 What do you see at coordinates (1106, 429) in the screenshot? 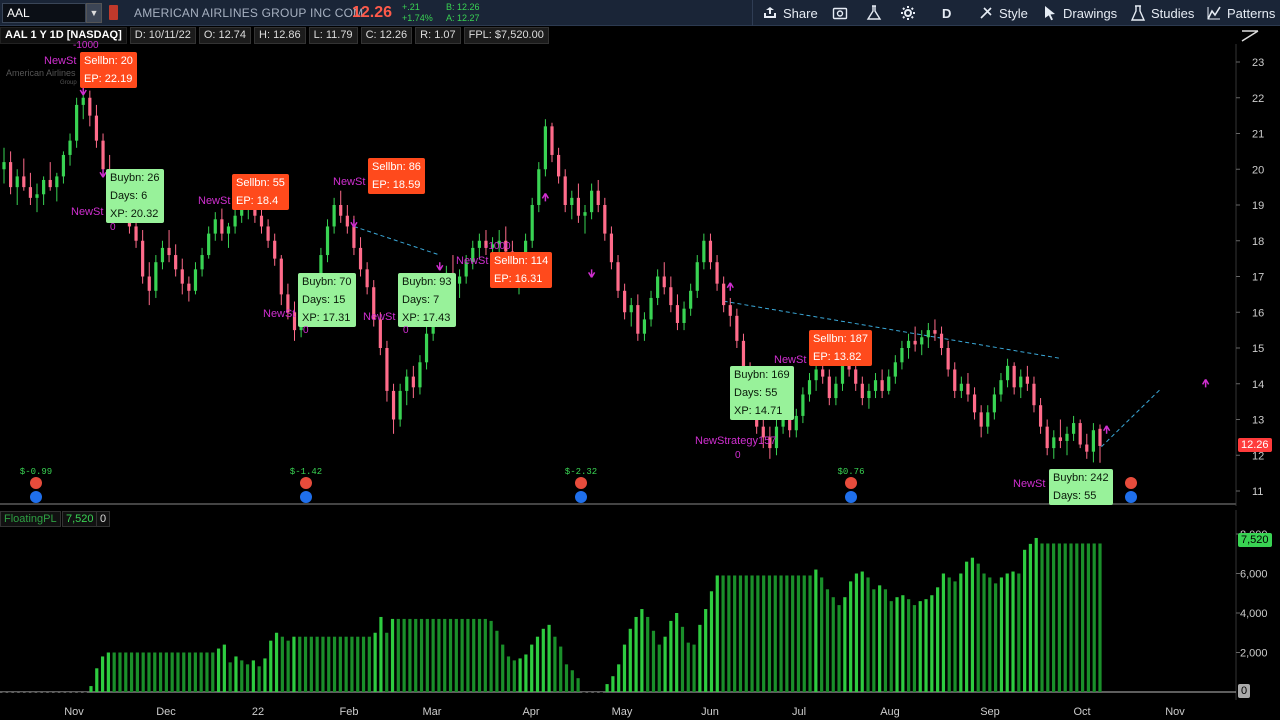
I see `strategy-arrow-up-icon` at bounding box center [1106, 429].